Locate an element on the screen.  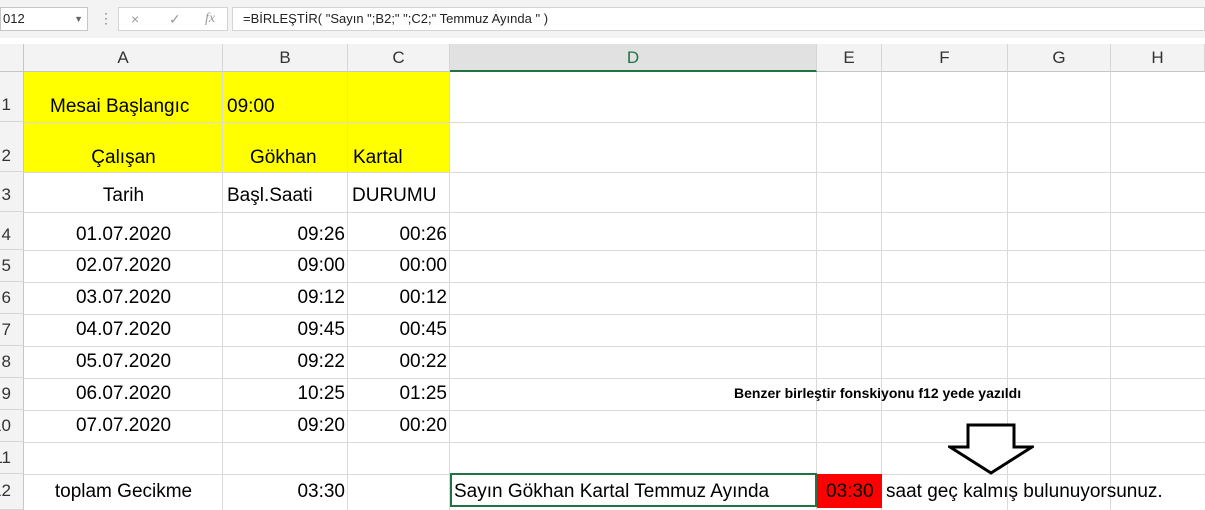
row-header-3: 3 is located at coordinates (12, 192).